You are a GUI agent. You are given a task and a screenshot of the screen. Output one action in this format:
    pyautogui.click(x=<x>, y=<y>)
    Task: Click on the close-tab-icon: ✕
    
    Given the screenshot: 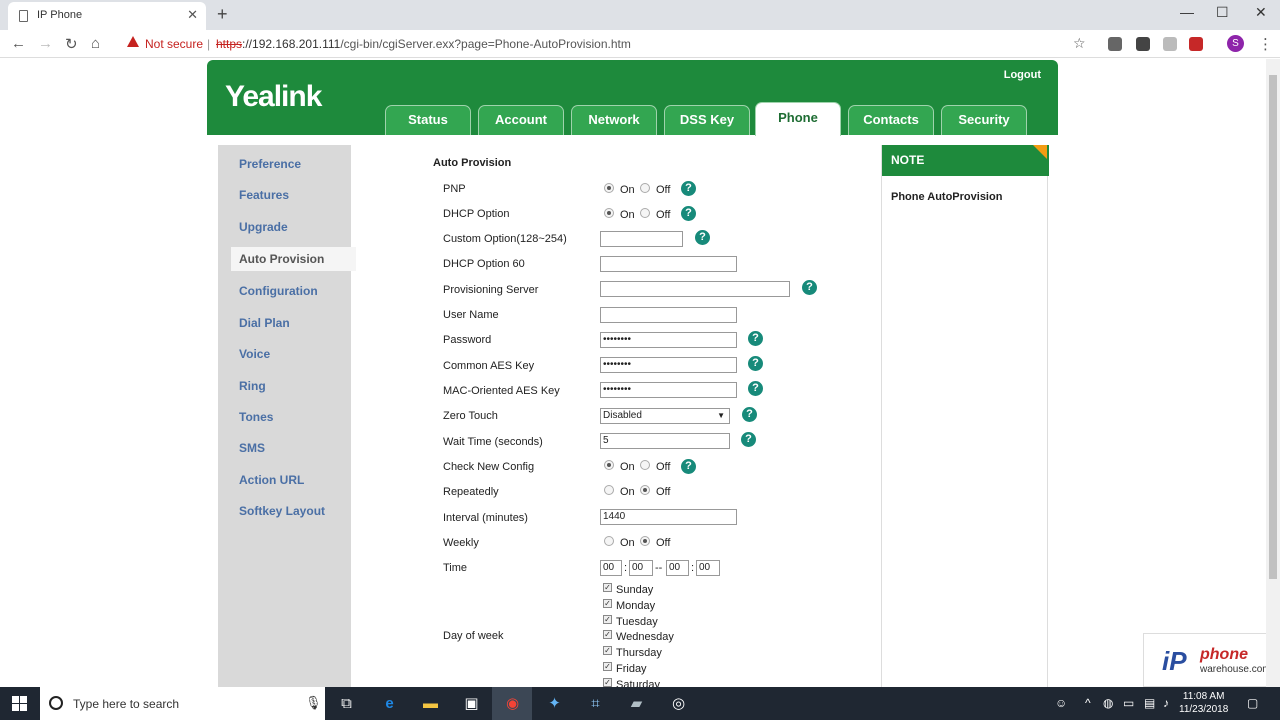 What is the action you would take?
    pyautogui.click(x=192, y=15)
    